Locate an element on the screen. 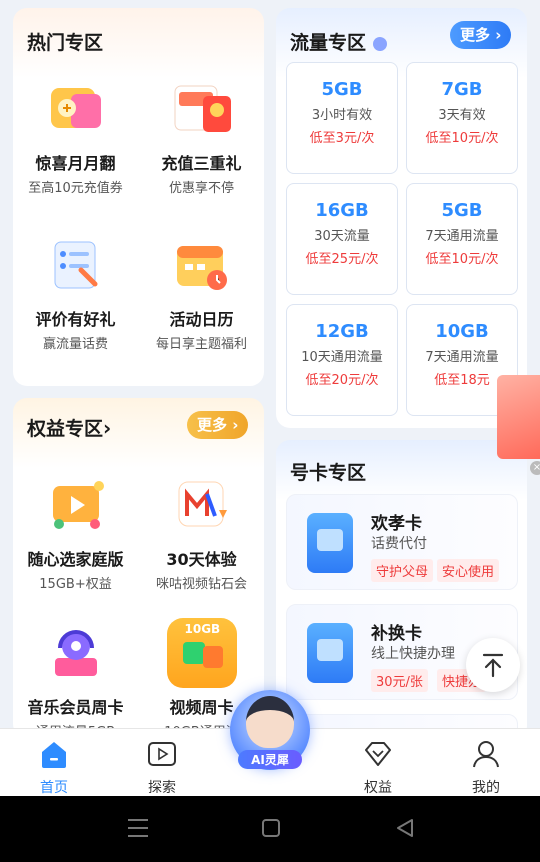 The image size is (540, 862). tab-label: 我的 is located at coordinates (486, 788).